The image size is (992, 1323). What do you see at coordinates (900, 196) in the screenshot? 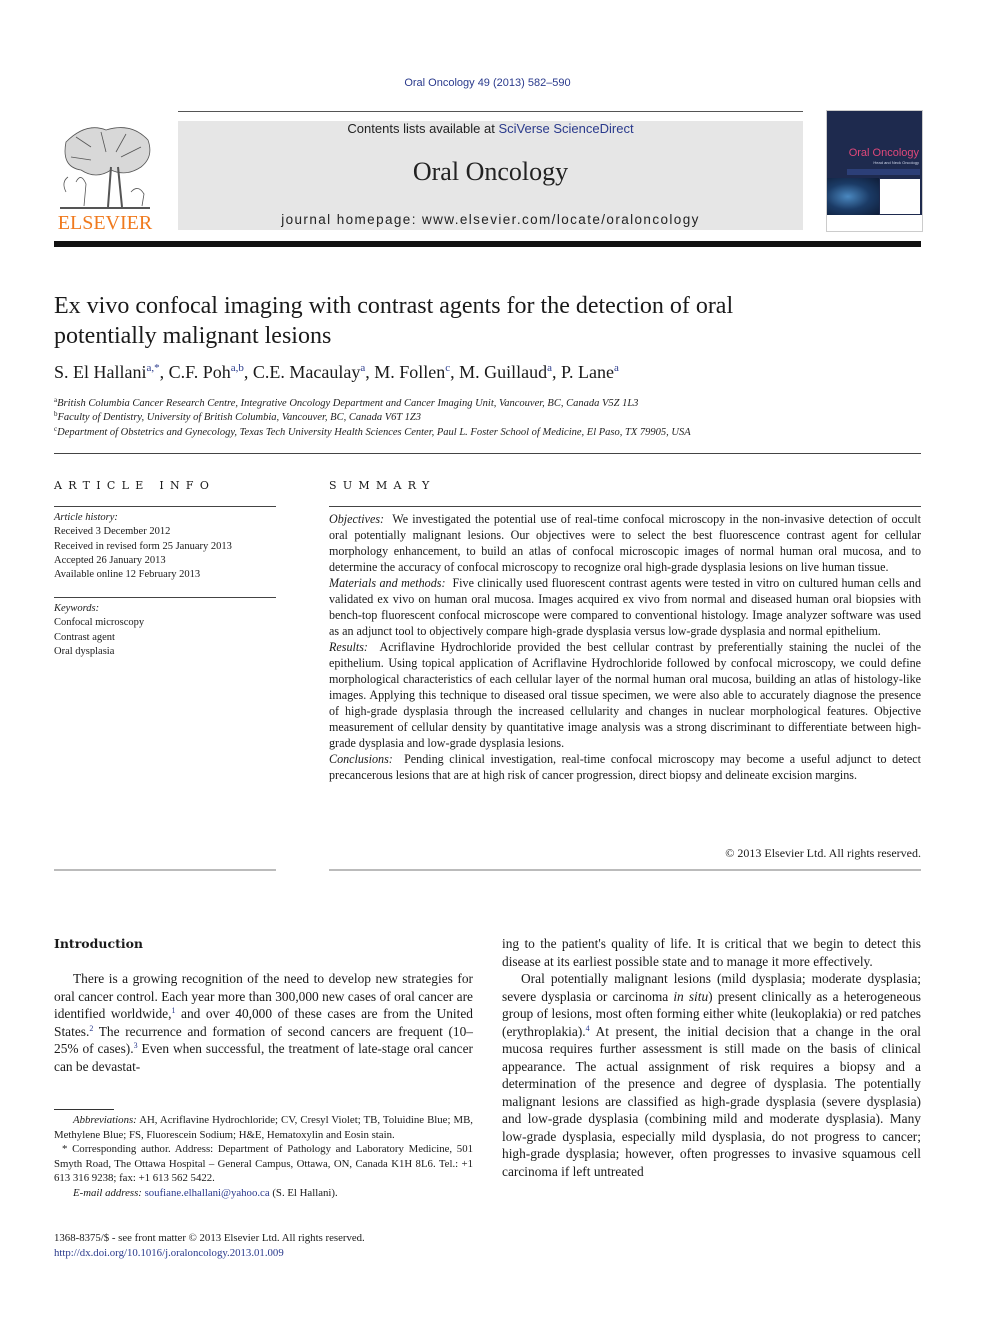
I see `cover-chart` at bounding box center [900, 196].